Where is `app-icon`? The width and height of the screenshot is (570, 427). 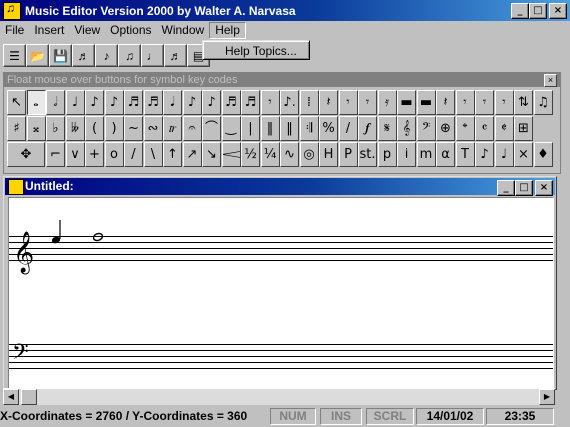 app-icon is located at coordinates (12, 10).